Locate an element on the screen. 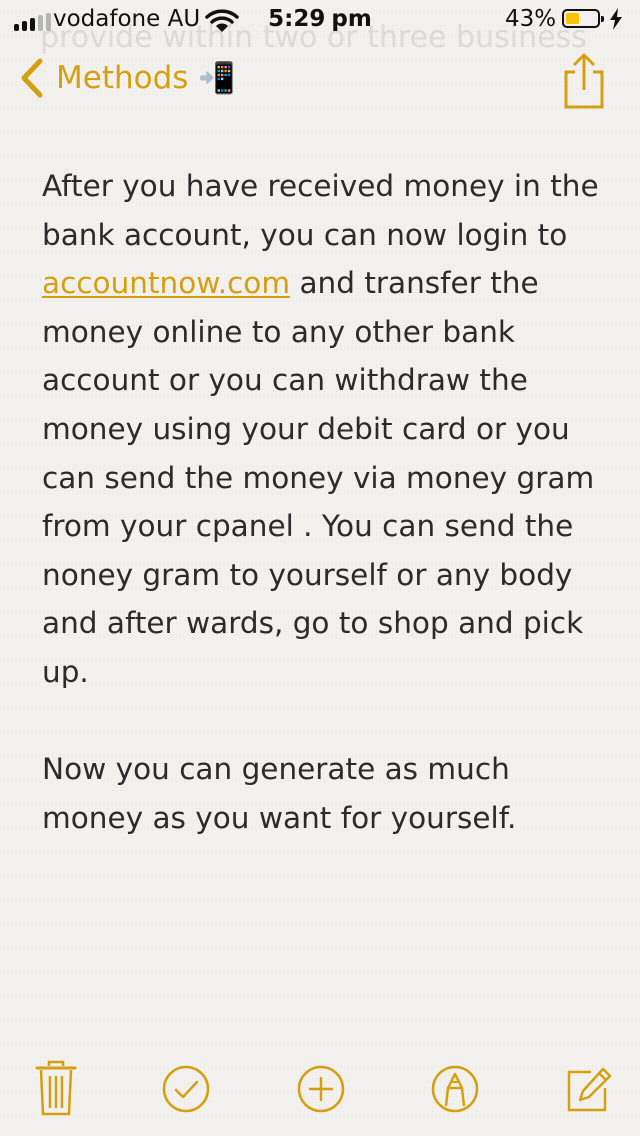  checklist-icon is located at coordinates (186, 1089).